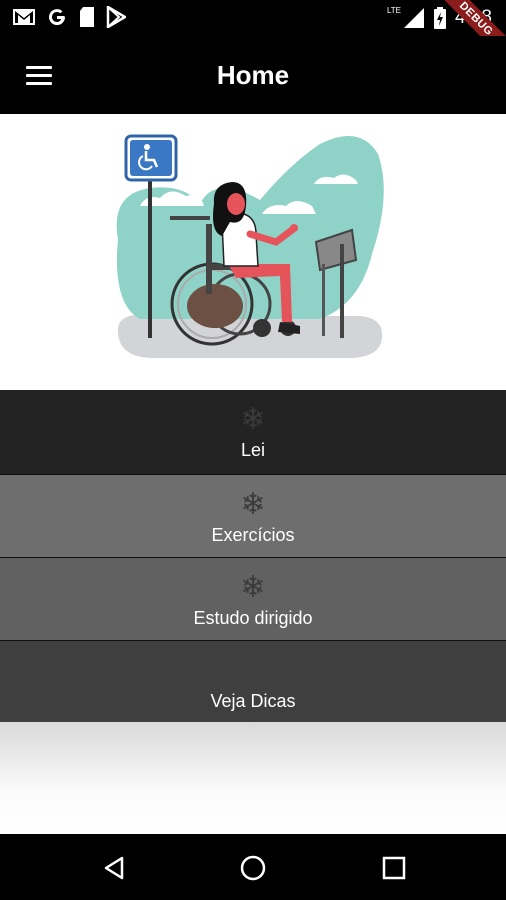  What do you see at coordinates (151, 158) in the screenshot?
I see `accessibility-sign-icon` at bounding box center [151, 158].